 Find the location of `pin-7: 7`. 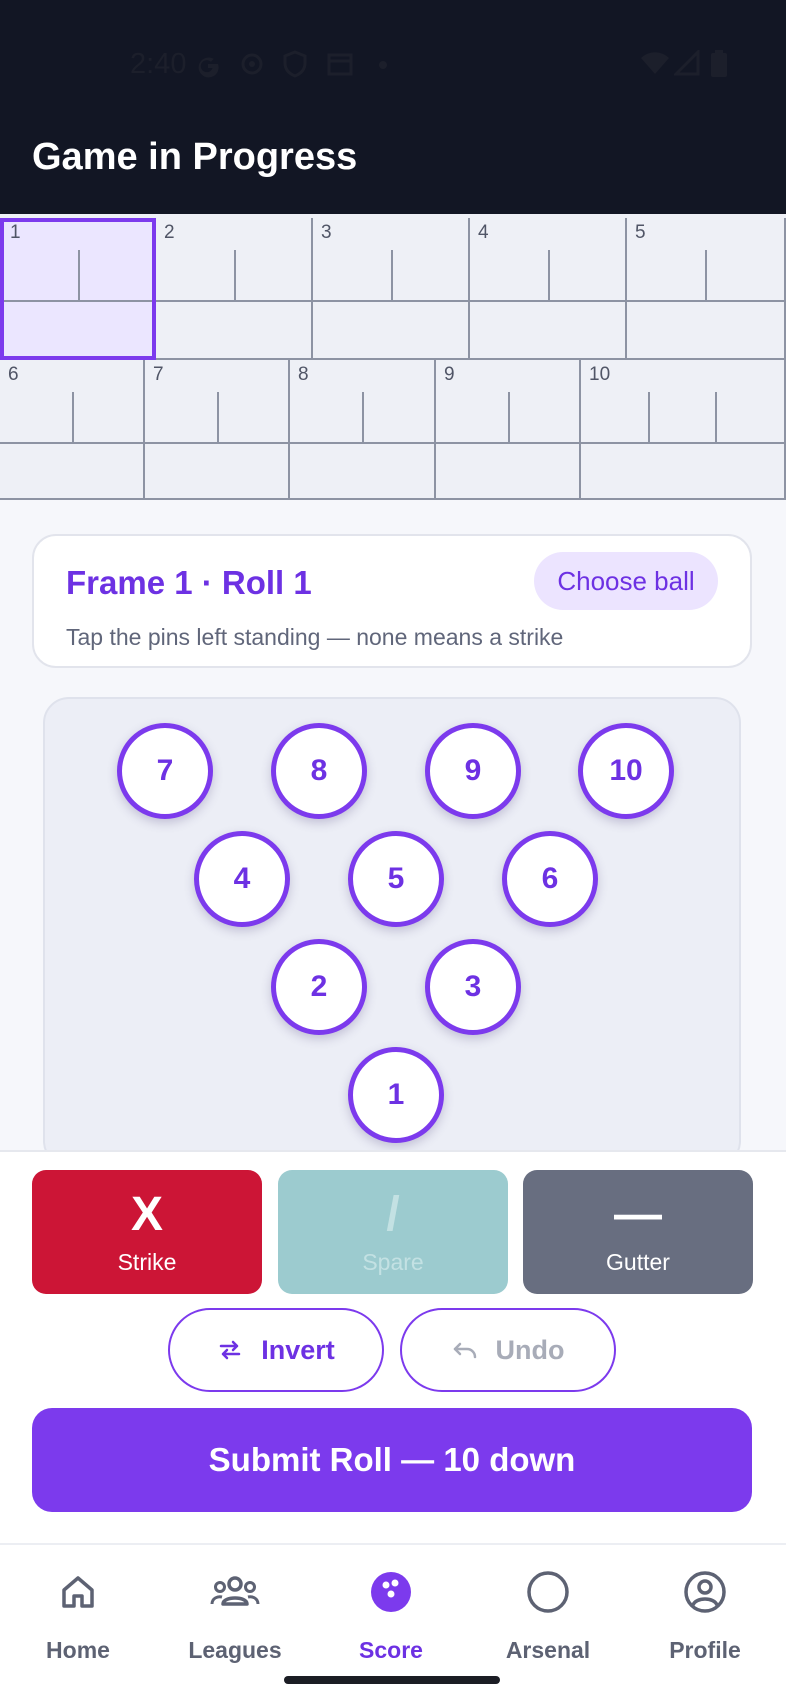

pin-7: 7 is located at coordinates (165, 771).